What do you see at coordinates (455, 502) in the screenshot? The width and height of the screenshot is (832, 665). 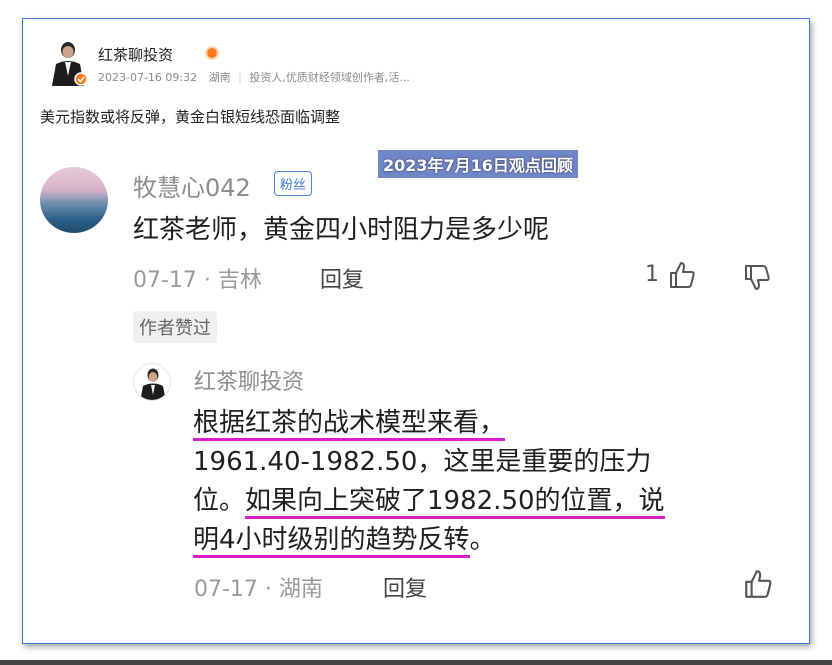 I see `reply-line-3b: 如果向上突破了1982.50的位置，说` at bounding box center [455, 502].